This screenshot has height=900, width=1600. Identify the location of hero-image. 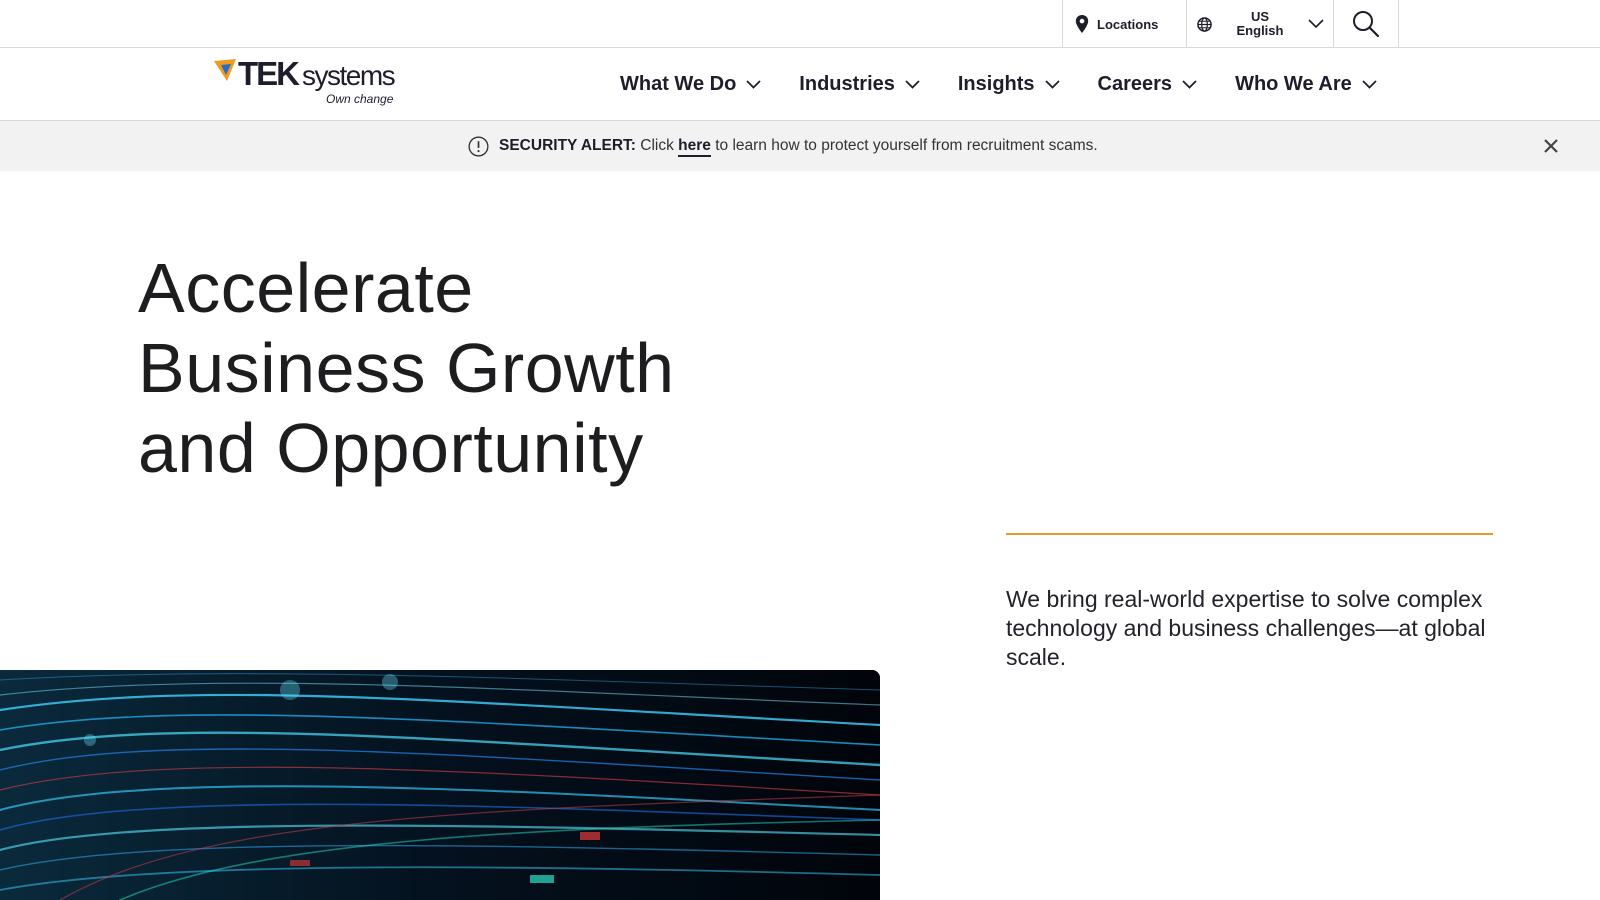
(440, 785).